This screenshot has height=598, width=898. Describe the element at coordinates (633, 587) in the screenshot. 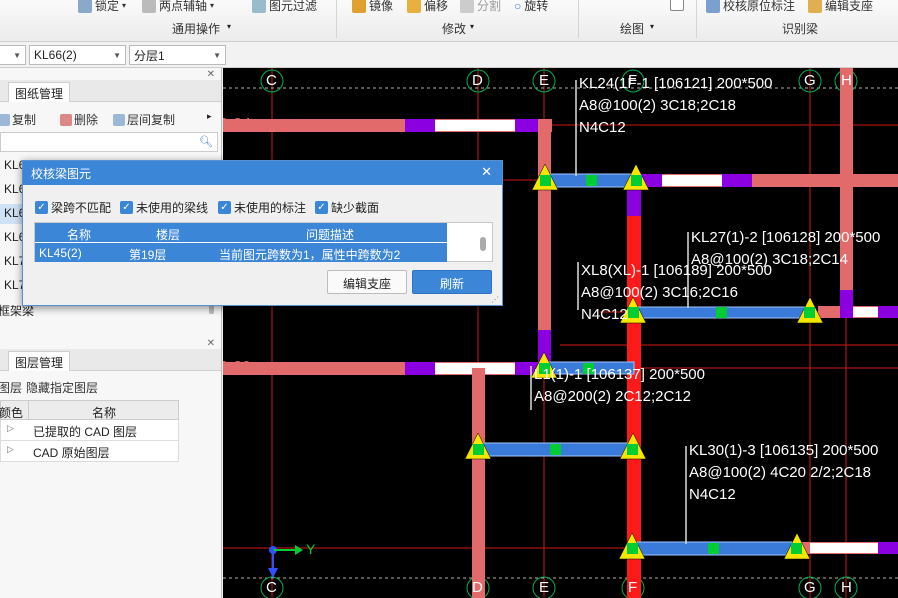

I see `axis-label: F` at that location.